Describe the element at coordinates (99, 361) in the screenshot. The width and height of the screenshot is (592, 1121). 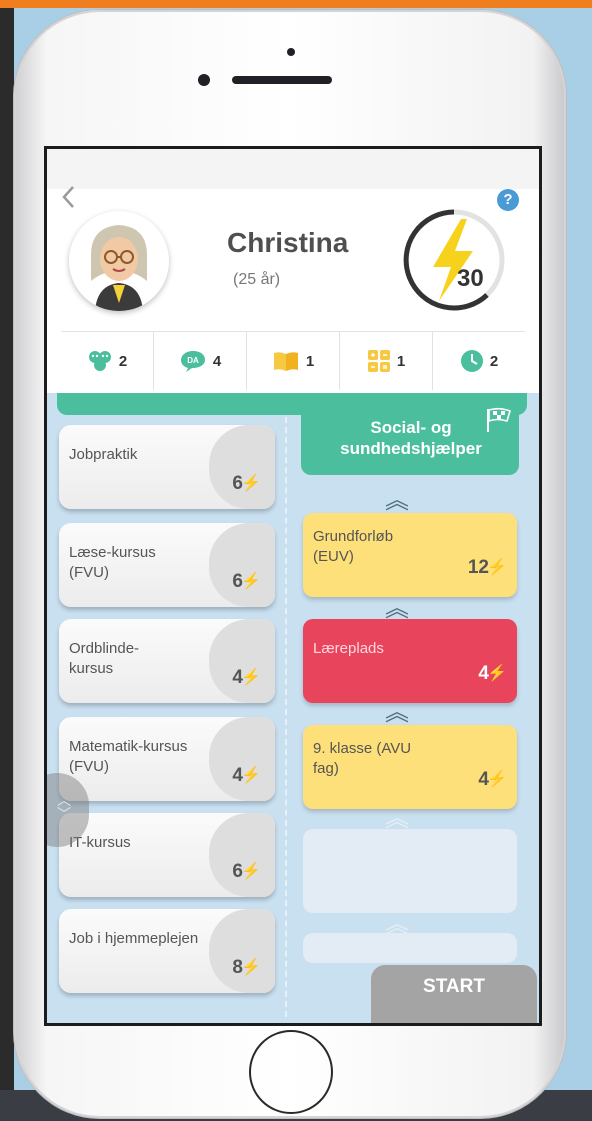
I see `people-icon` at that location.